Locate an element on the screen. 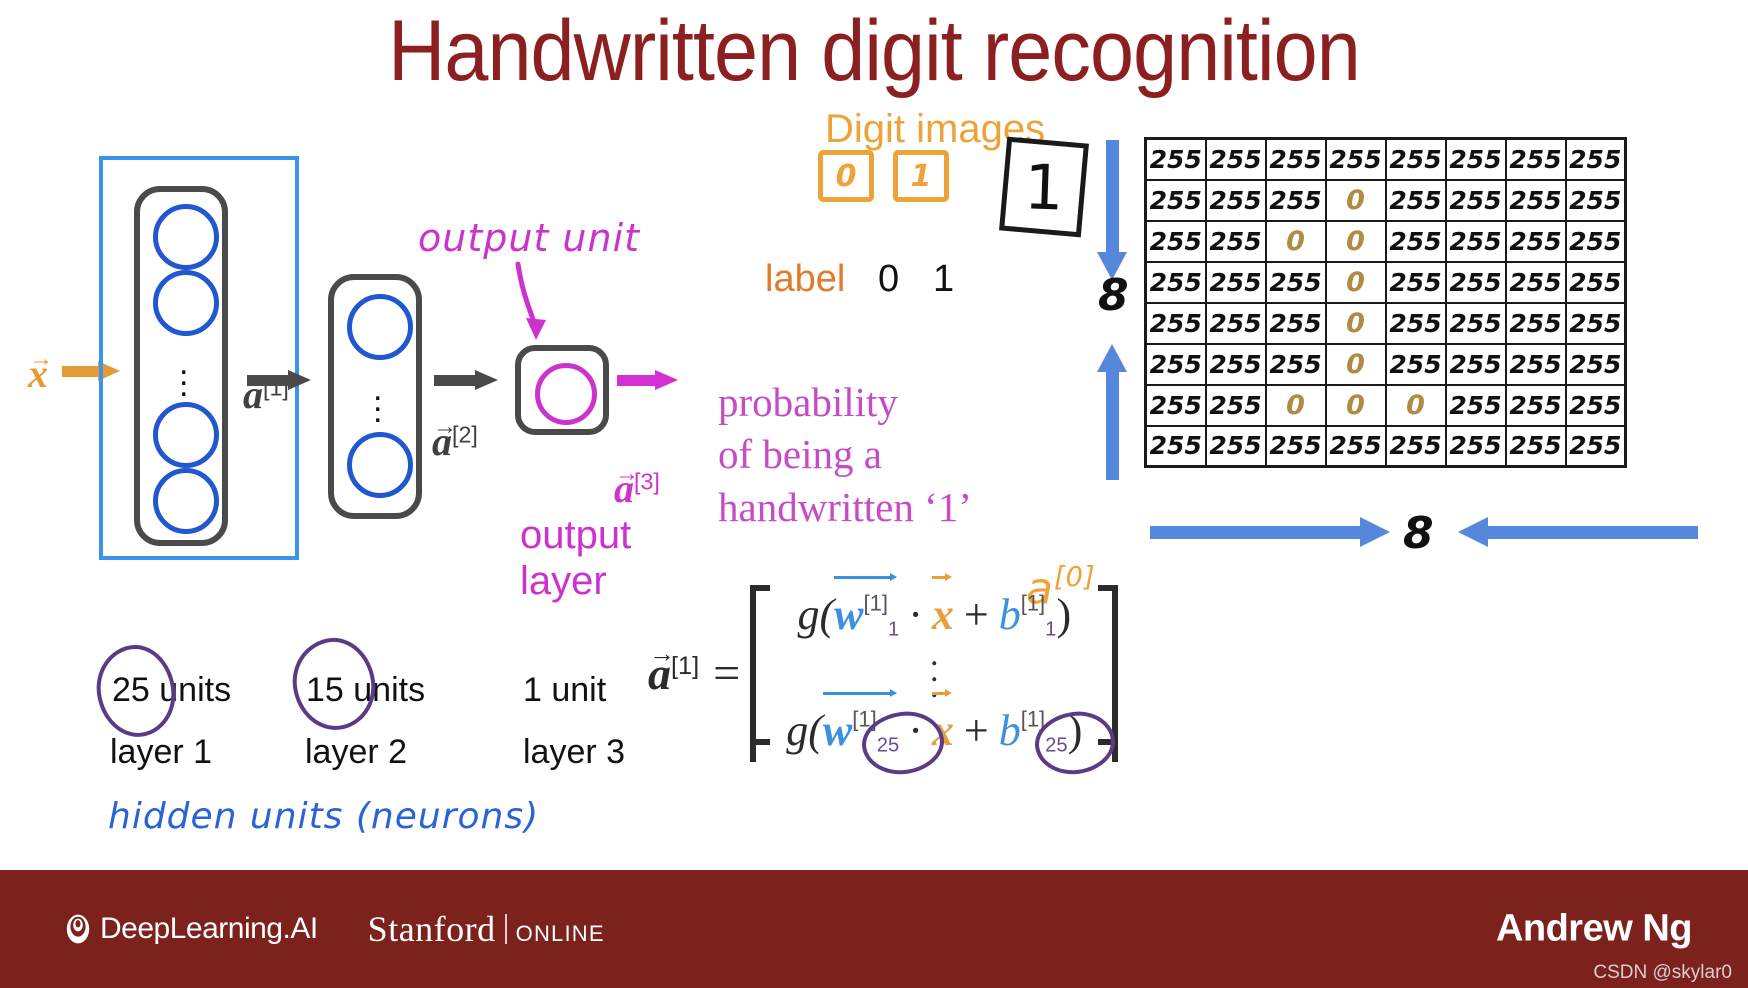  formula-b-base: b is located at coordinates (1009, 614).